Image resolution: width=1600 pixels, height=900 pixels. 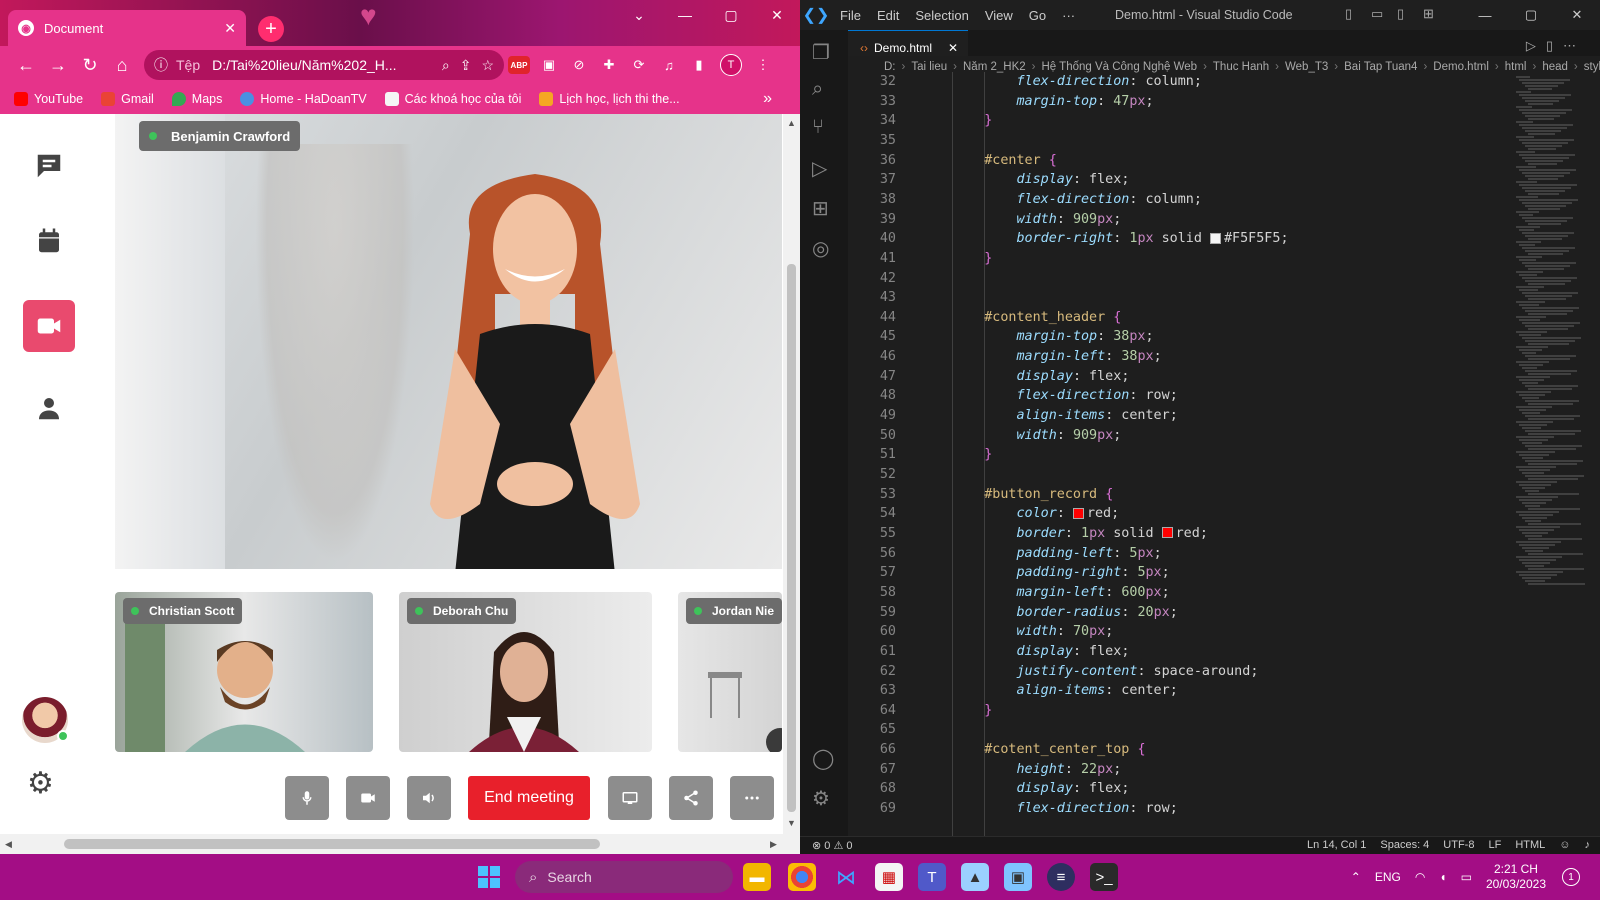 What do you see at coordinates (1404, 845) in the screenshot?
I see `indentation: Spaces: 4` at bounding box center [1404, 845].